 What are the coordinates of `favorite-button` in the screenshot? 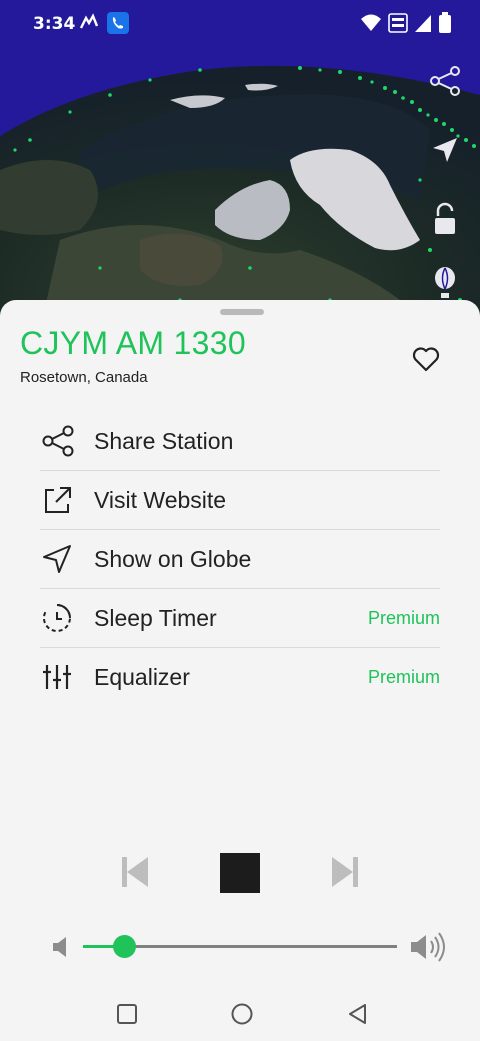 It's located at (426, 359).